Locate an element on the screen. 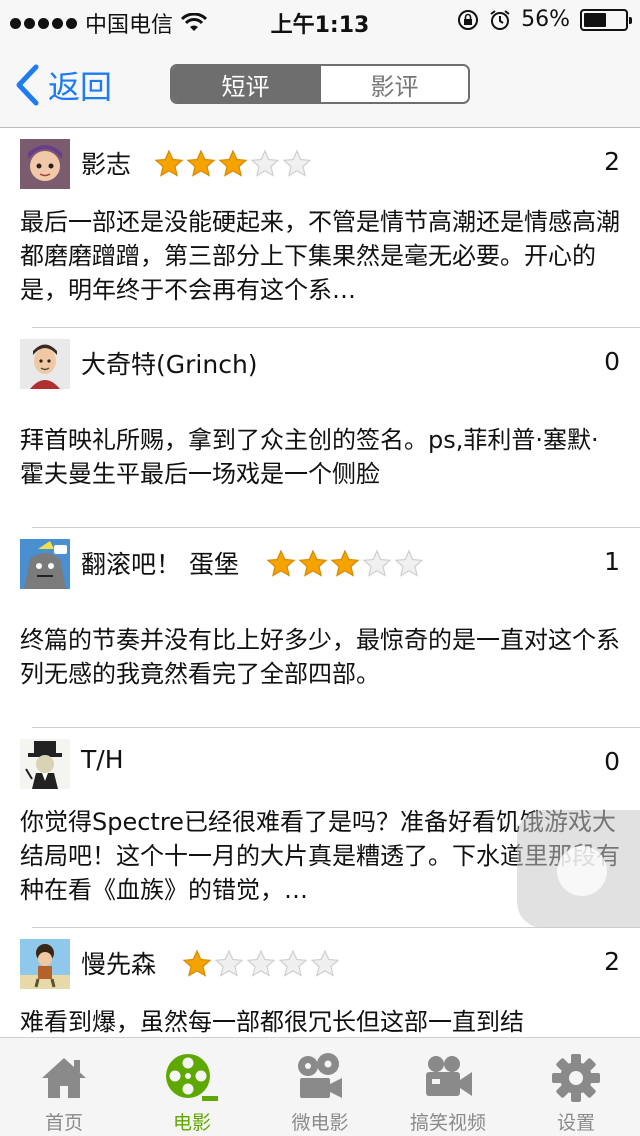  tab-bar: 首页 电影 微电影 搞笑视频 设置 is located at coordinates (320, 1086).